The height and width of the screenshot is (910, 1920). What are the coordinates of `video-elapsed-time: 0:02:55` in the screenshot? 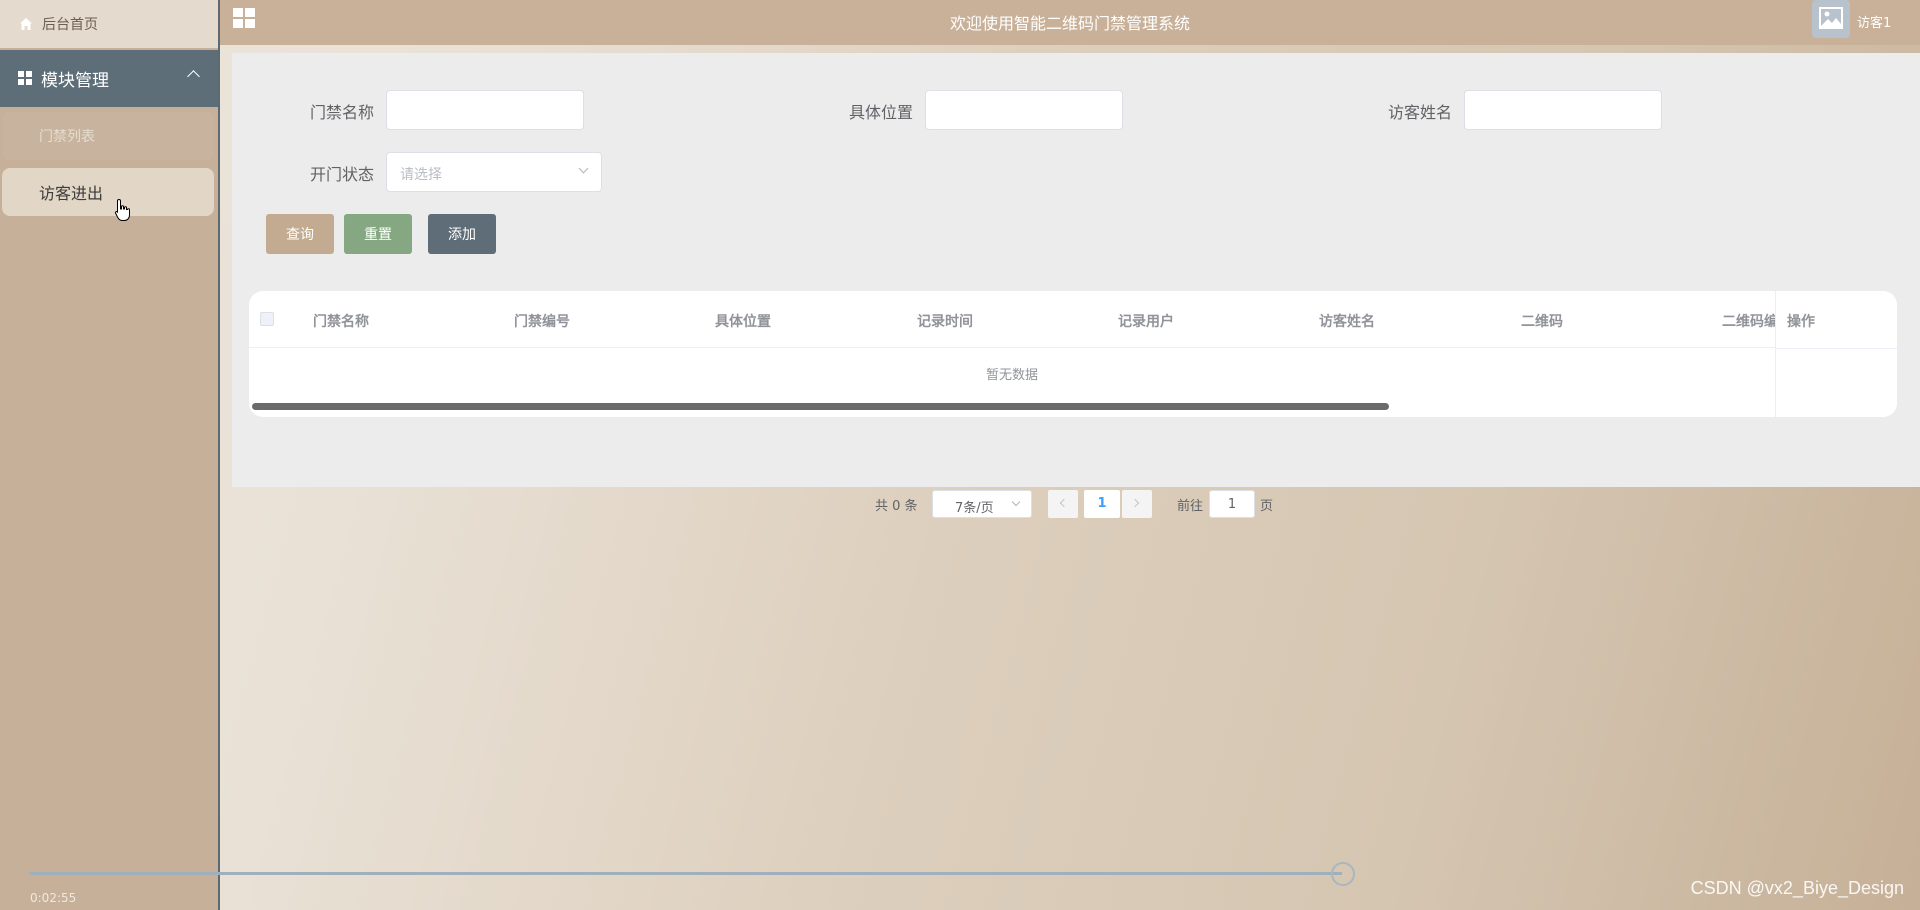 It's located at (53, 898).